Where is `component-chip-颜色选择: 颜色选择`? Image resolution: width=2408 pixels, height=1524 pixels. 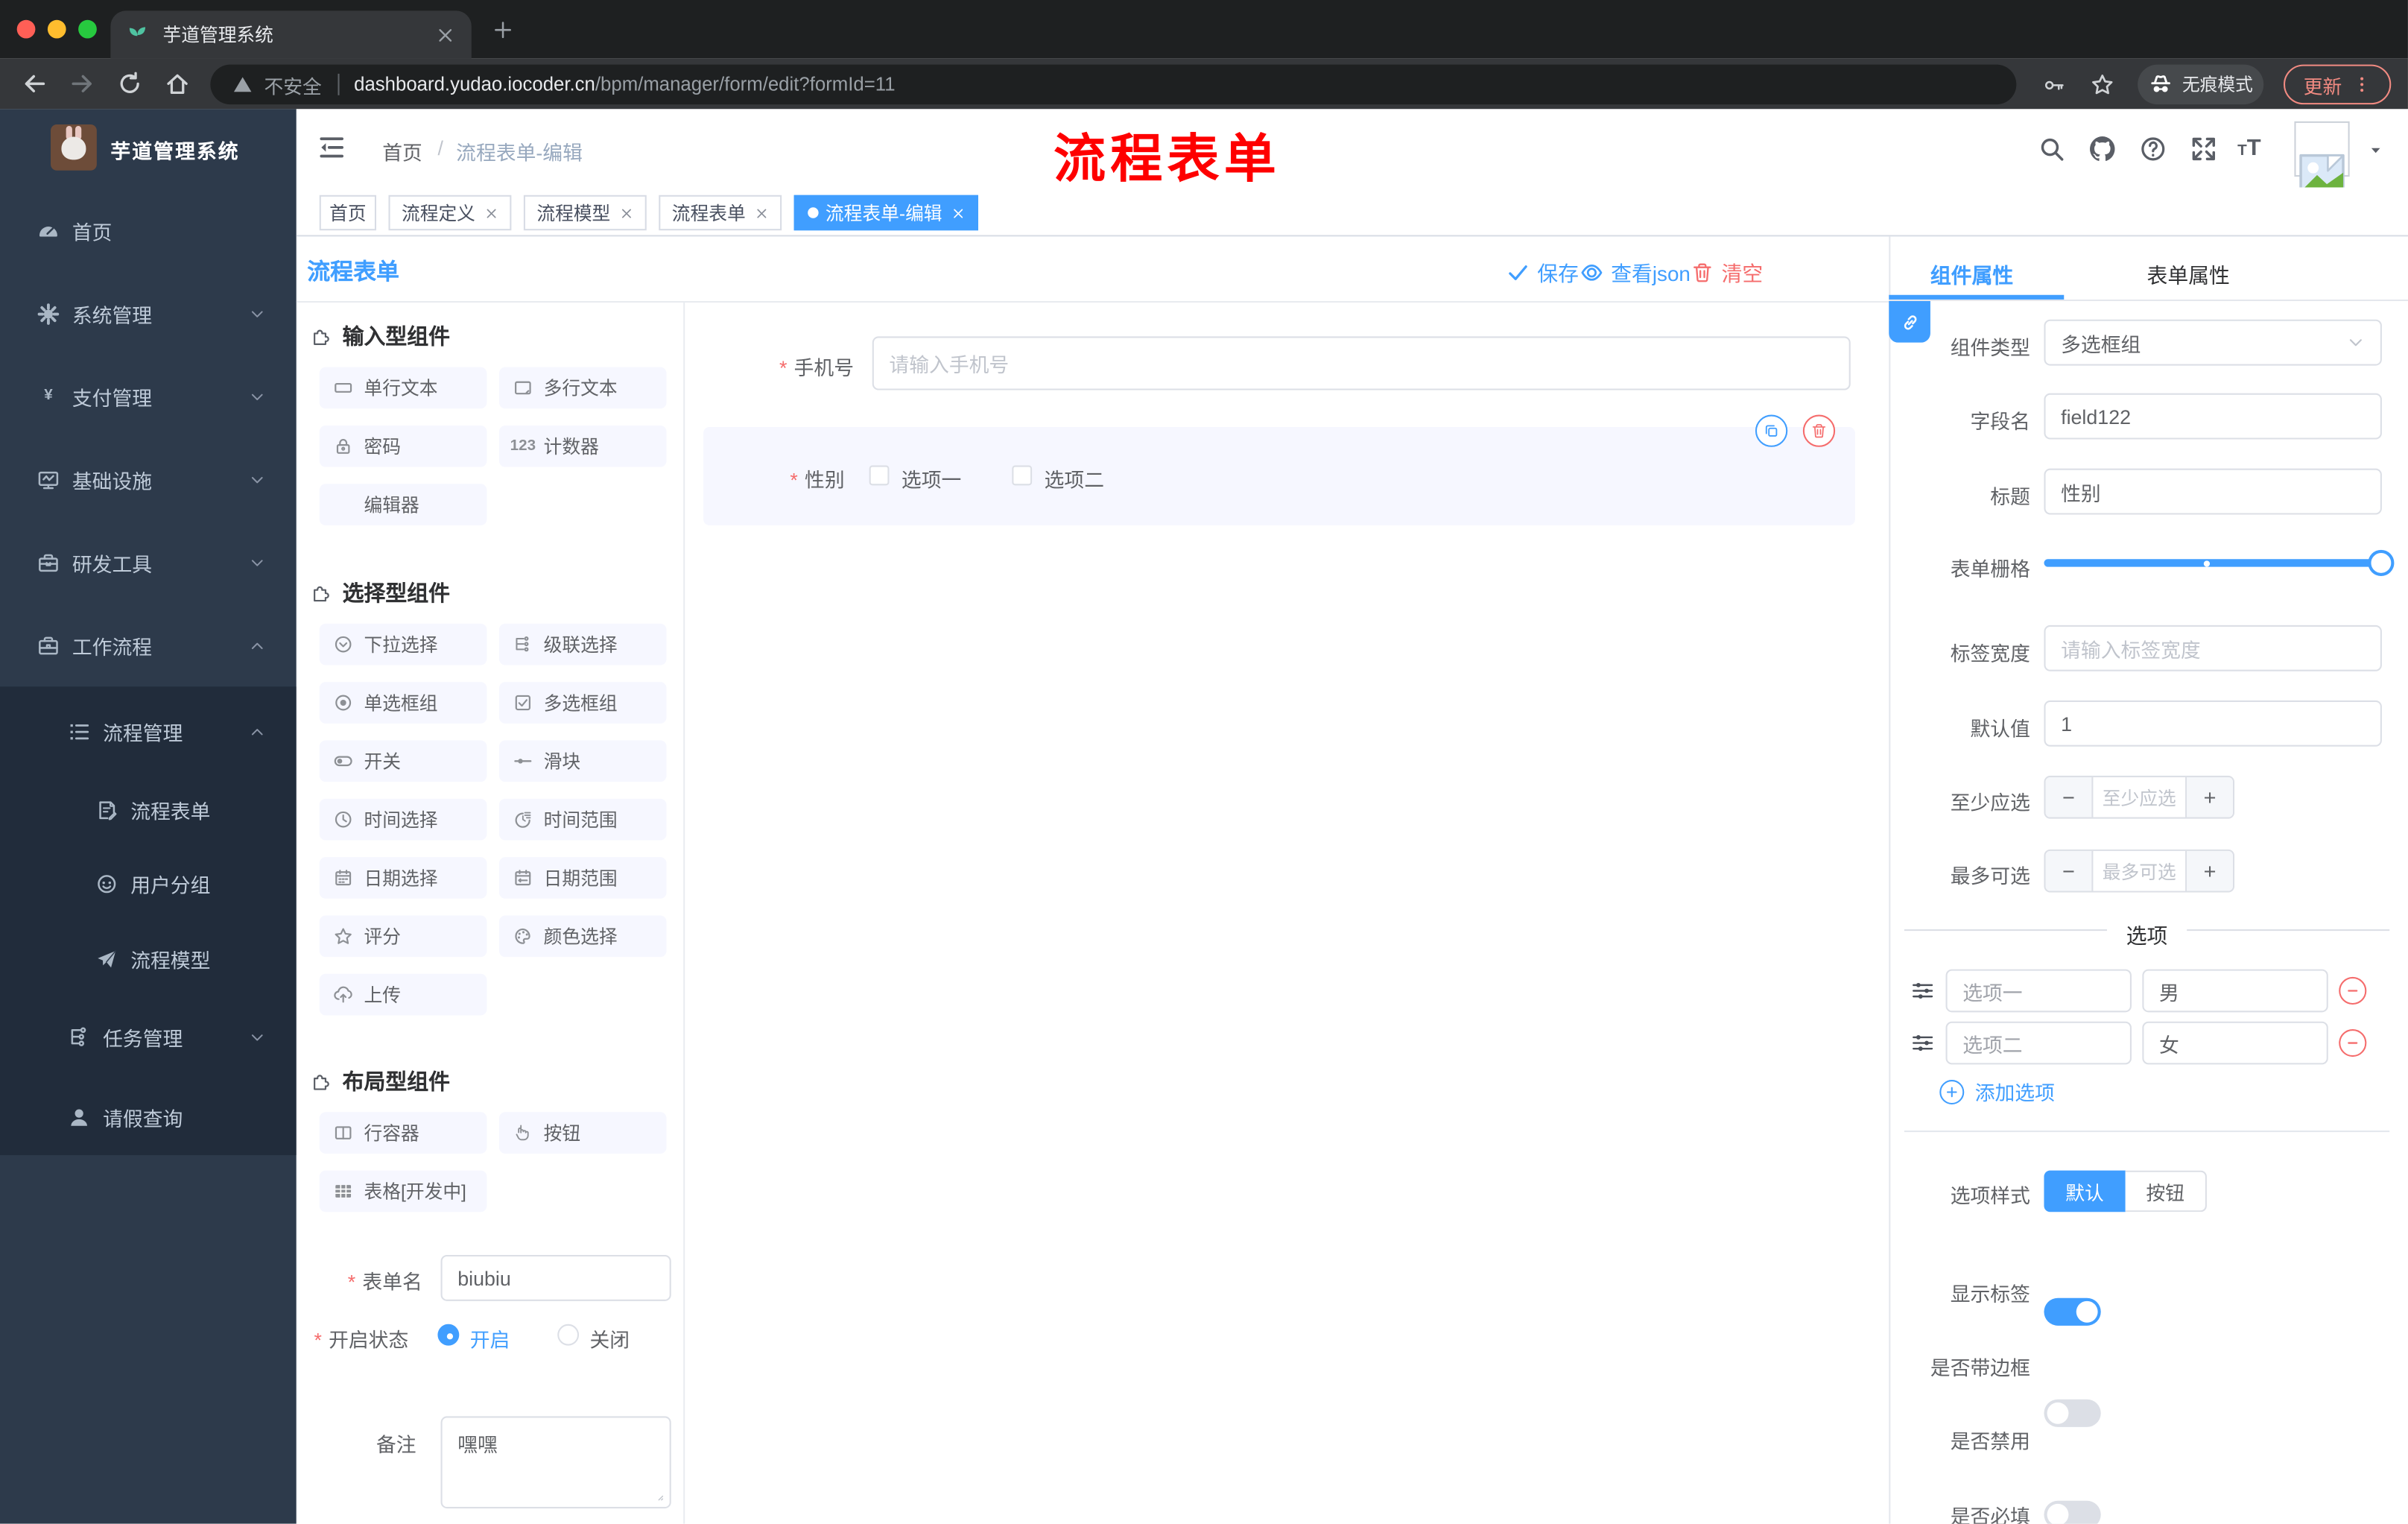
component-chip-颜色选择: 颜色选择 is located at coordinates (582, 936).